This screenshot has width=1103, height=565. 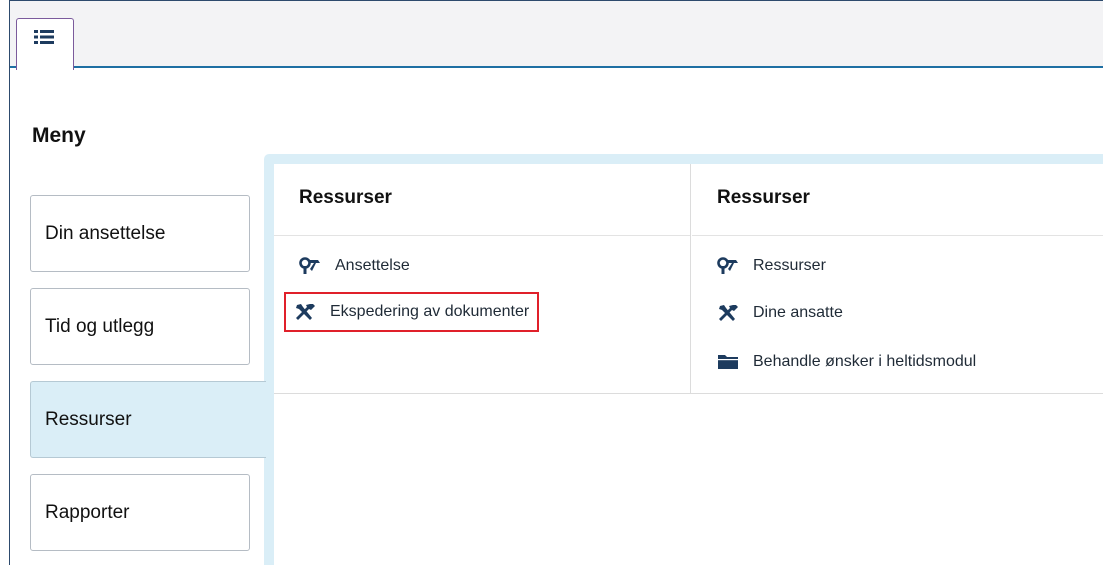 What do you see at coordinates (688, 393) in the screenshot?
I see `columns-divider` at bounding box center [688, 393].